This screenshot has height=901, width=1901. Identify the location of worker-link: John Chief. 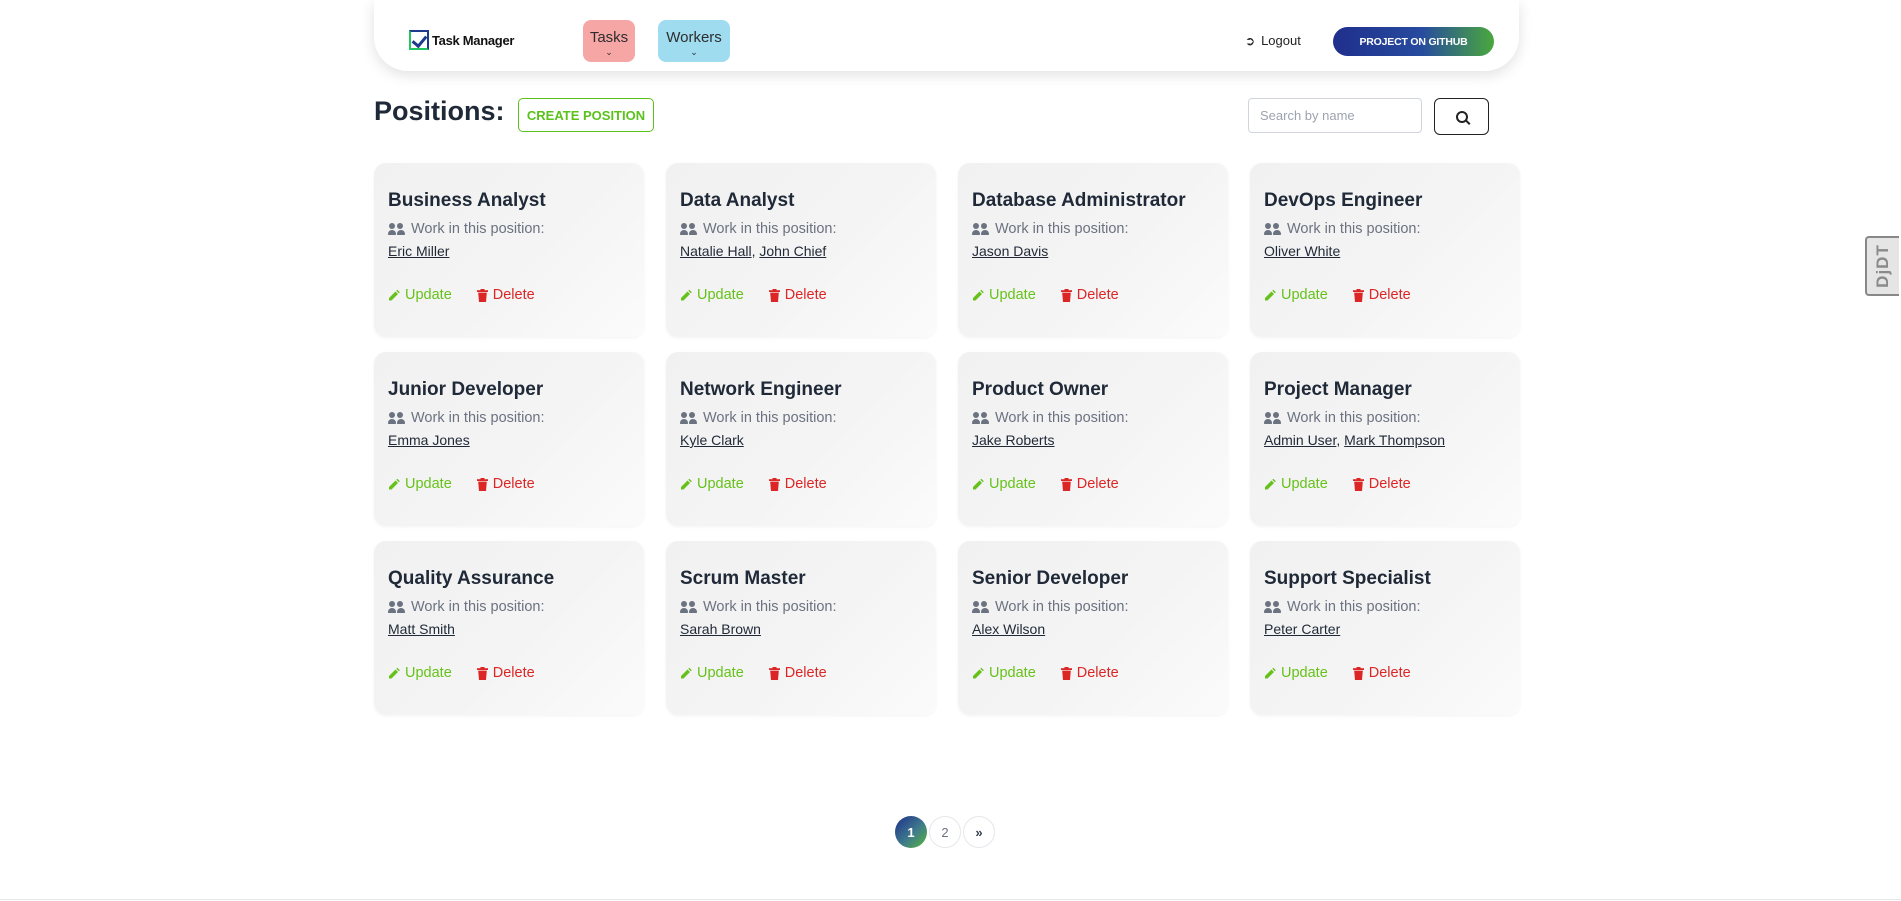
(792, 251).